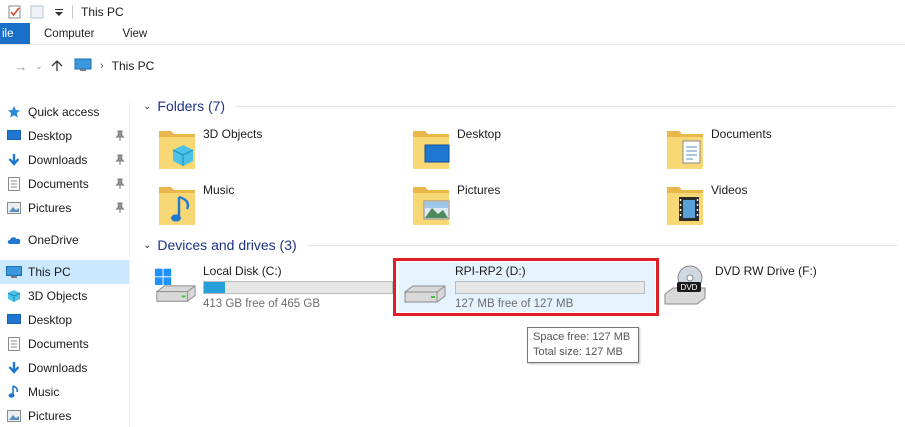  I want to click on drive-dvd-rw-f: DVD DVD RW Drive (F:), so click(763, 287).